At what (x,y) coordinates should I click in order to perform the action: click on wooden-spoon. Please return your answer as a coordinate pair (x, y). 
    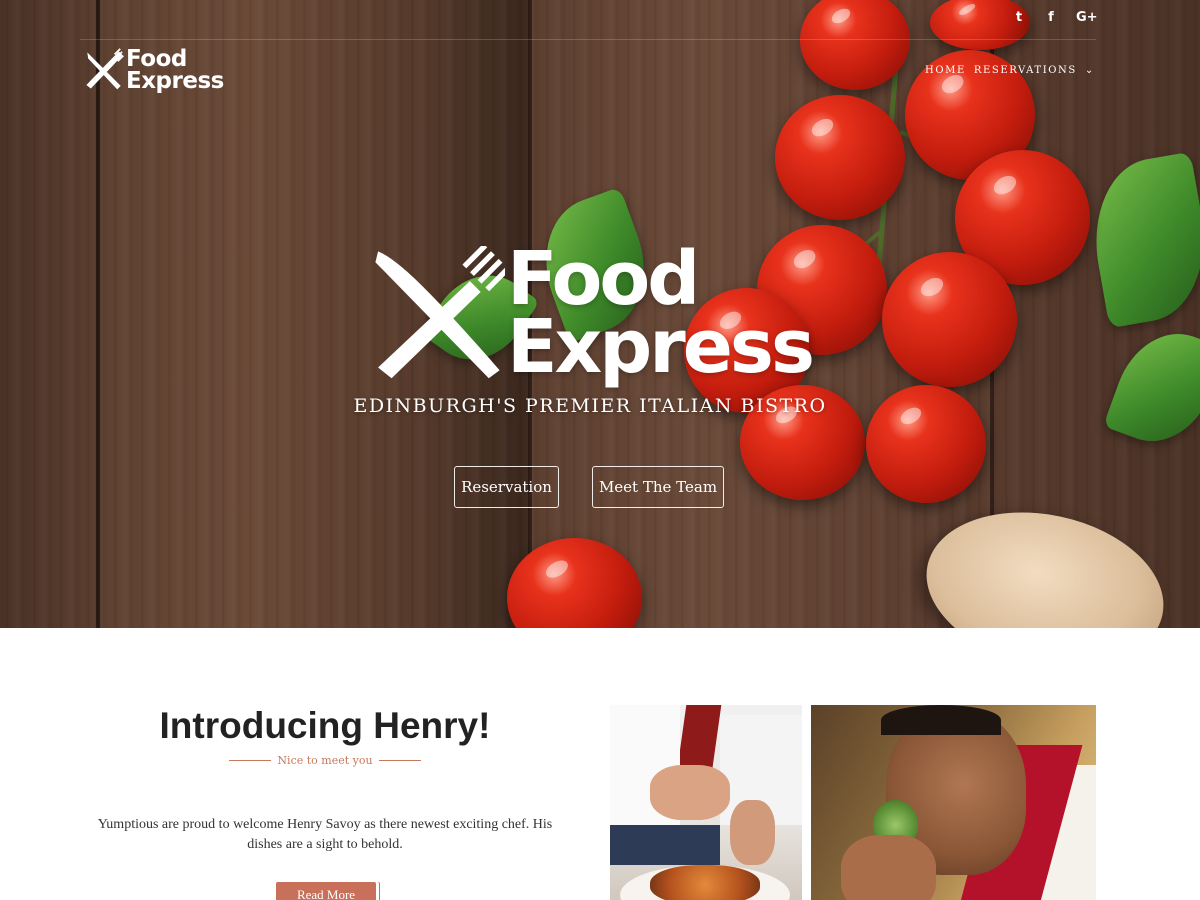
    Looking at the image, I should click on (1045, 559).